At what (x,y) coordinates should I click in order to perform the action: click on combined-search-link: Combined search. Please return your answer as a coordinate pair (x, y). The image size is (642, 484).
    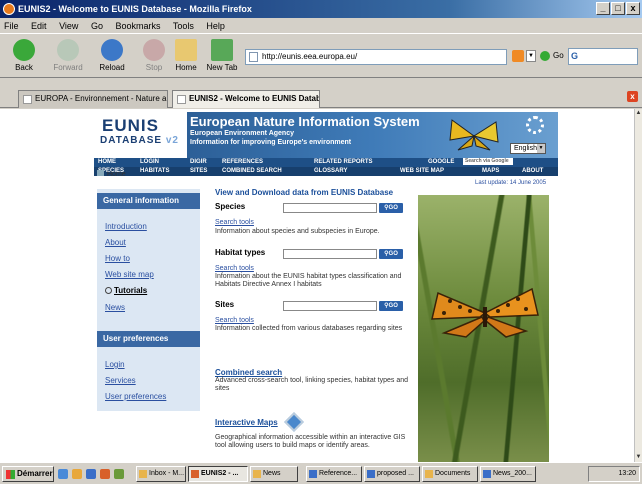
    Looking at the image, I should click on (248, 372).